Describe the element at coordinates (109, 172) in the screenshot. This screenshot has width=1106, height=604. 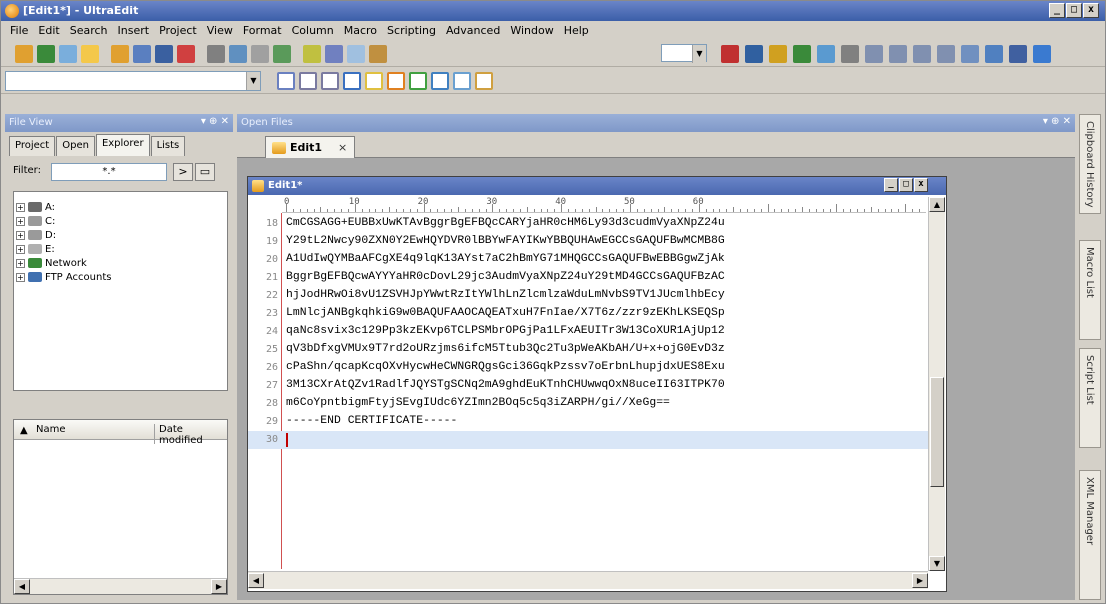
I see `filter-input: *.*` at that location.